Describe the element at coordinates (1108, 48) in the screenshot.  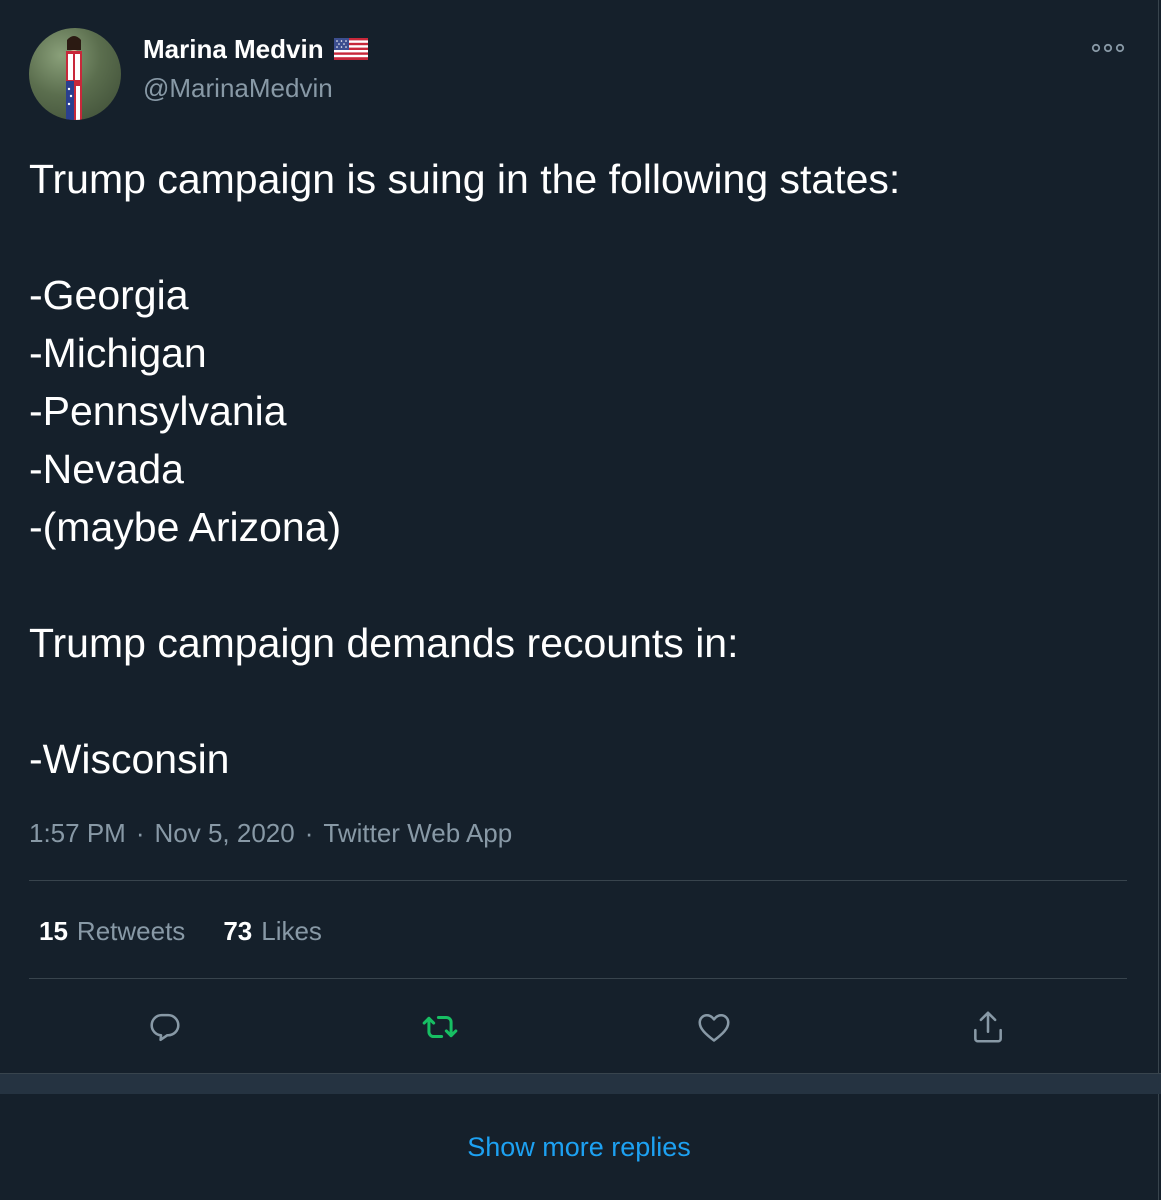
I see `more-options-icon` at that location.